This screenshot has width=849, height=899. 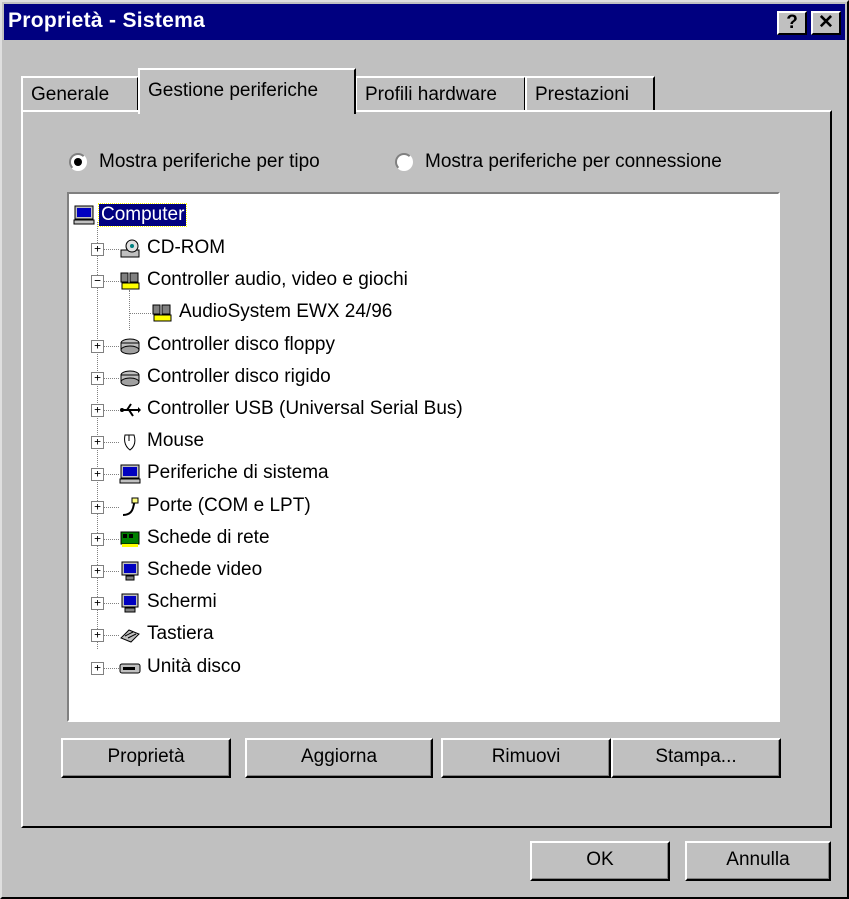 What do you see at coordinates (142, 215) in the screenshot?
I see `tree-root-label: Computer` at bounding box center [142, 215].